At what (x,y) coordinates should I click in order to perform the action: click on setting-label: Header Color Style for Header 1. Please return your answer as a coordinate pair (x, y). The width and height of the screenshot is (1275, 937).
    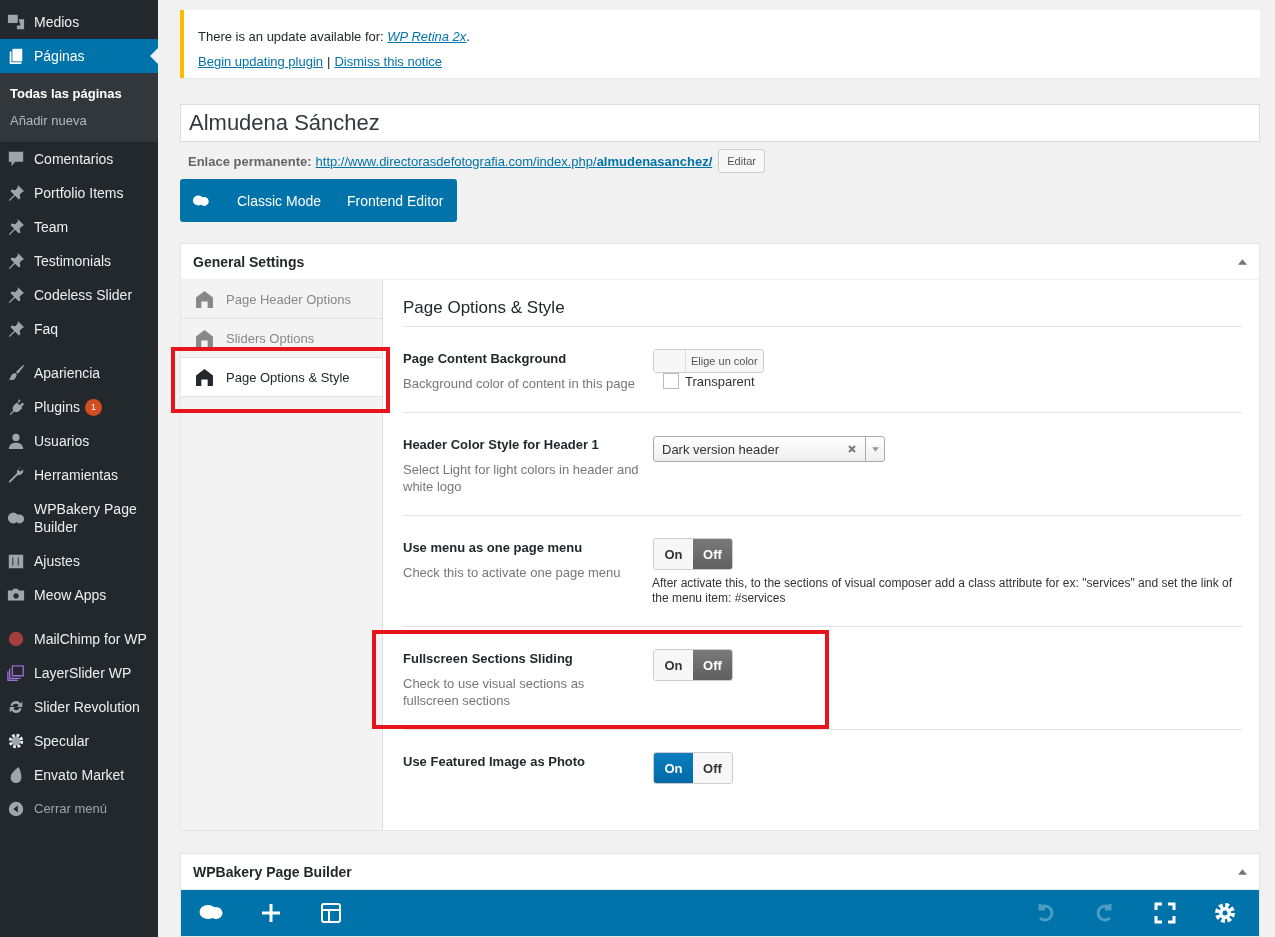
    Looking at the image, I should click on (501, 444).